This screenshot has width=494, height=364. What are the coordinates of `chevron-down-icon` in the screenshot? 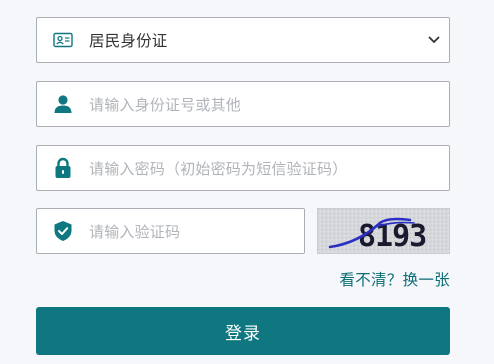 It's located at (434, 40).